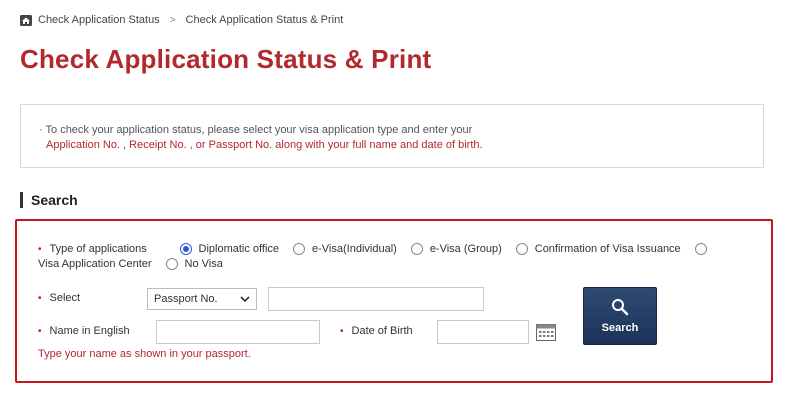 The image size is (800, 400). I want to click on magnifier-icon, so click(620, 307).